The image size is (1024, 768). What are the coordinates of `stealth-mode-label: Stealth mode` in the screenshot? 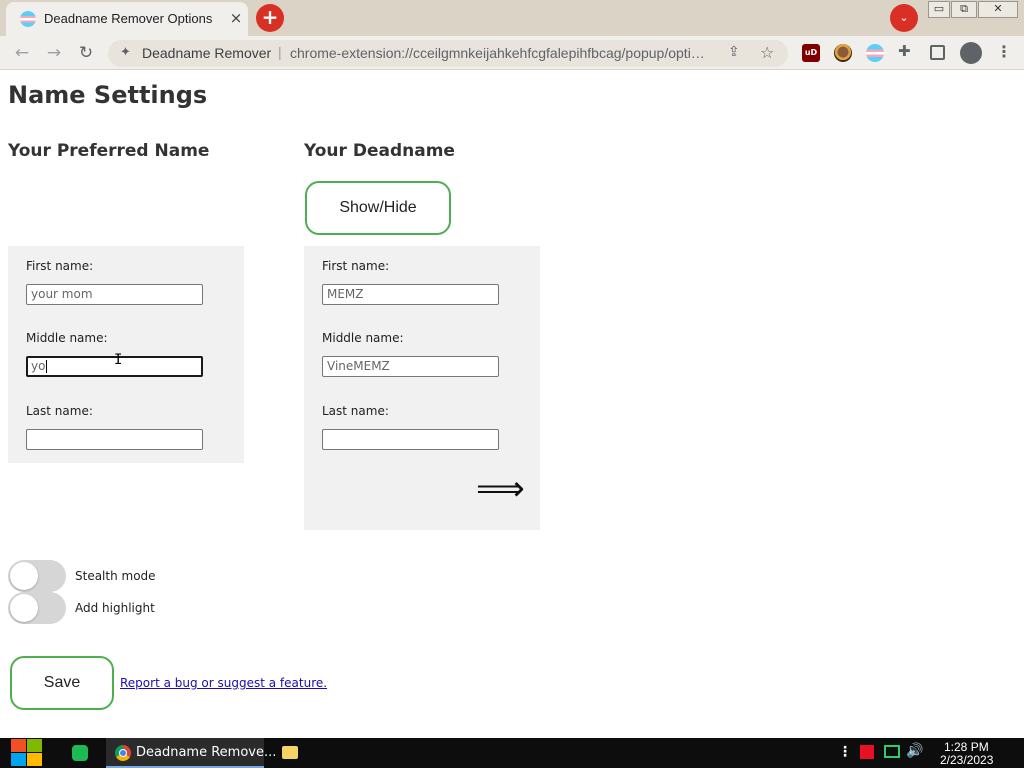 It's located at (115, 576).